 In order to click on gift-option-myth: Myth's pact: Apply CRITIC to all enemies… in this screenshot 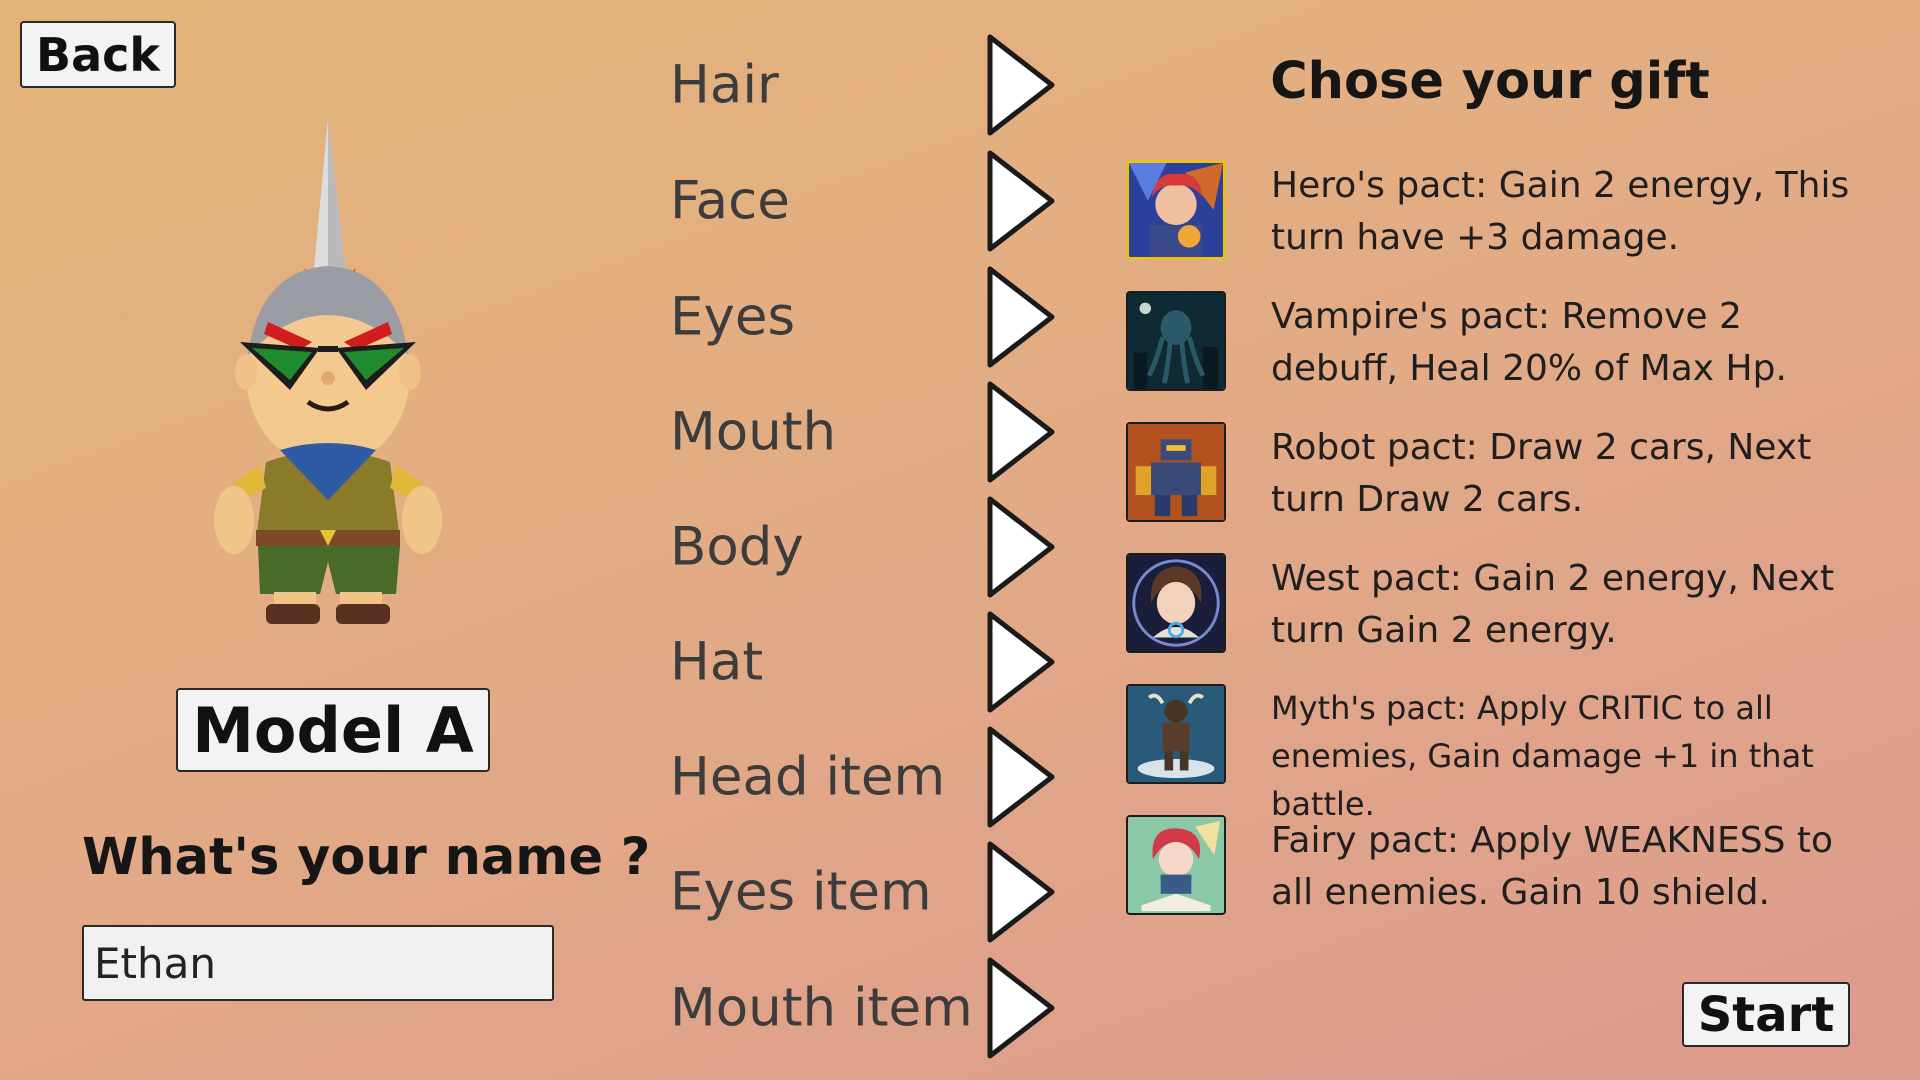, I will do `click(1496, 753)`.